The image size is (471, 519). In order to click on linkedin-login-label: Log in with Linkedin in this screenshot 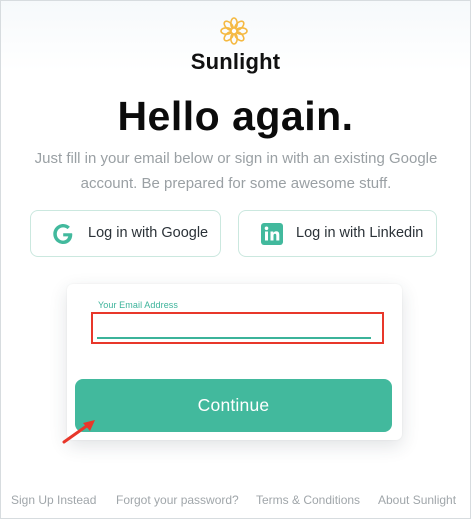, I will do `click(360, 233)`.